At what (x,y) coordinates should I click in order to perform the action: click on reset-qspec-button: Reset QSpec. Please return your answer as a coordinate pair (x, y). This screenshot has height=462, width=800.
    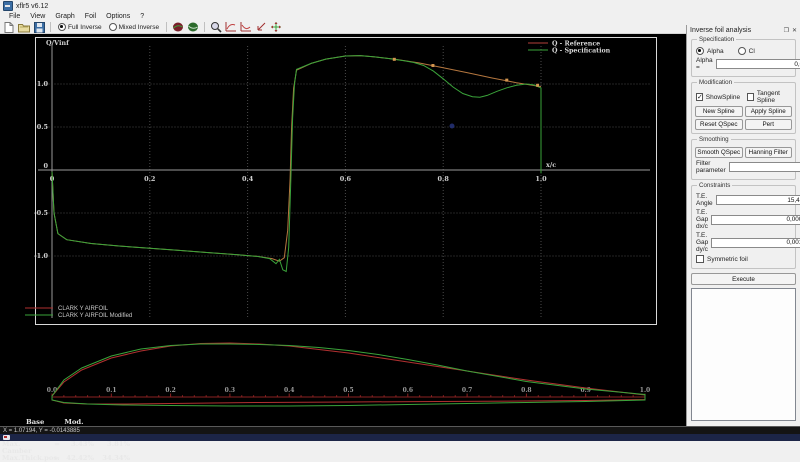
    Looking at the image, I should click on (719, 124).